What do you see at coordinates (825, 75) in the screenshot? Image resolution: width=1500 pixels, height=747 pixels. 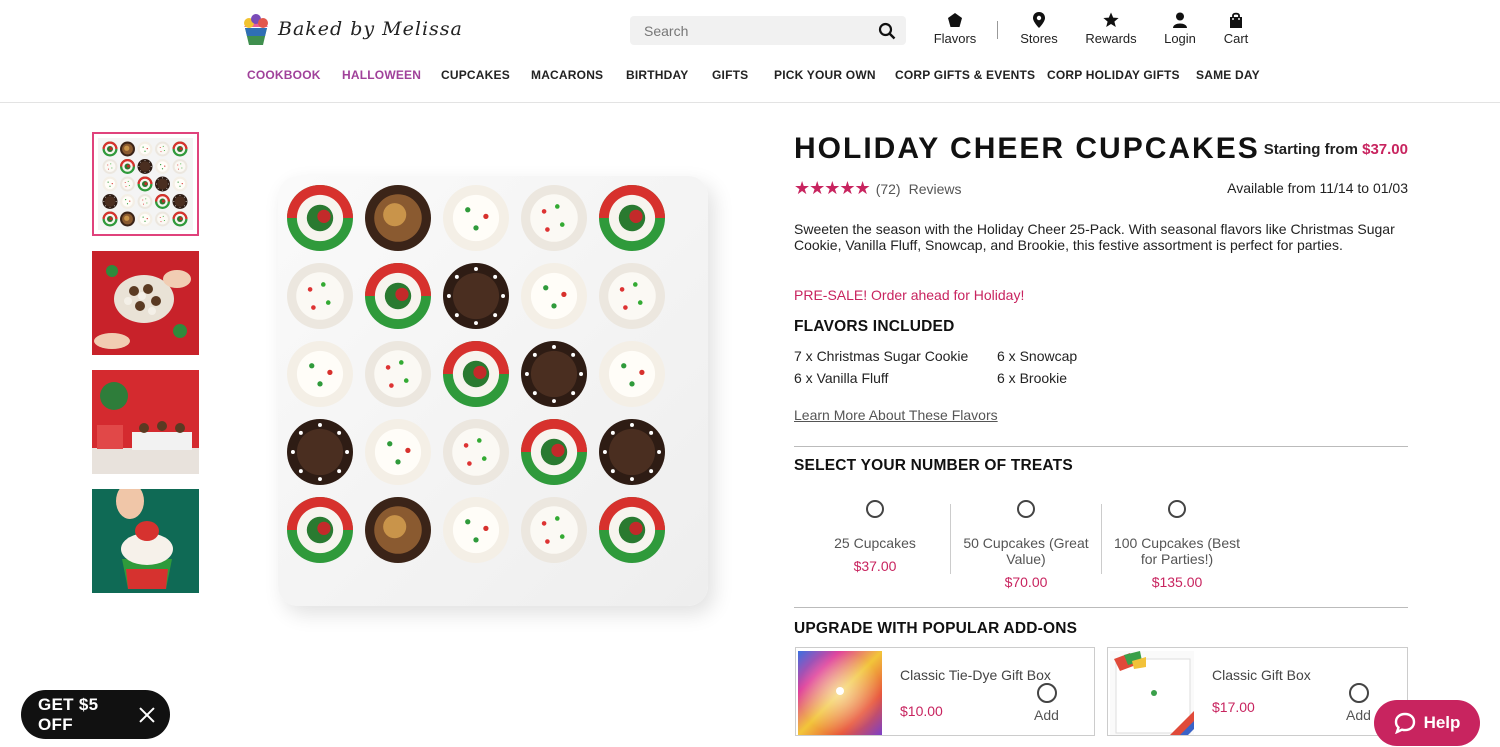 I see `category-pick-your-own: PICK YOUR OWN` at bounding box center [825, 75].